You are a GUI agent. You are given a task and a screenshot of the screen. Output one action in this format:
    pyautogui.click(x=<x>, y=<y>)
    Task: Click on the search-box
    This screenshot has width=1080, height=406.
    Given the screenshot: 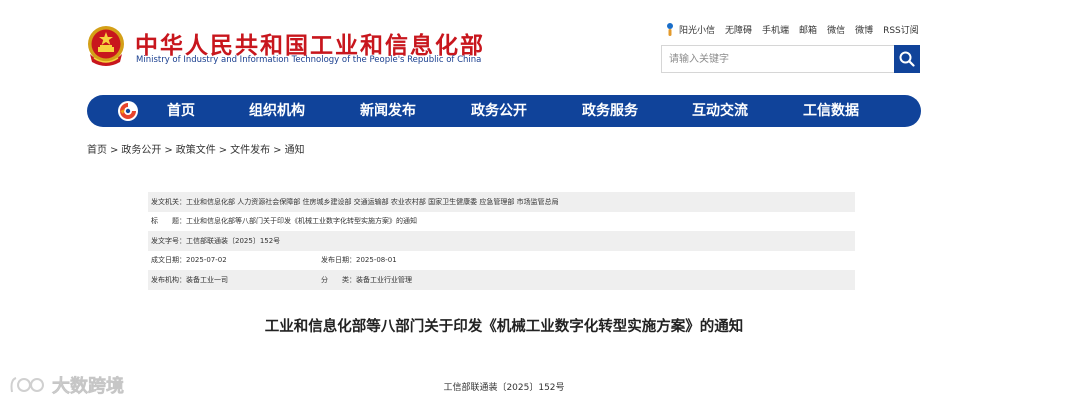 What is the action you would take?
    pyautogui.click(x=790, y=59)
    